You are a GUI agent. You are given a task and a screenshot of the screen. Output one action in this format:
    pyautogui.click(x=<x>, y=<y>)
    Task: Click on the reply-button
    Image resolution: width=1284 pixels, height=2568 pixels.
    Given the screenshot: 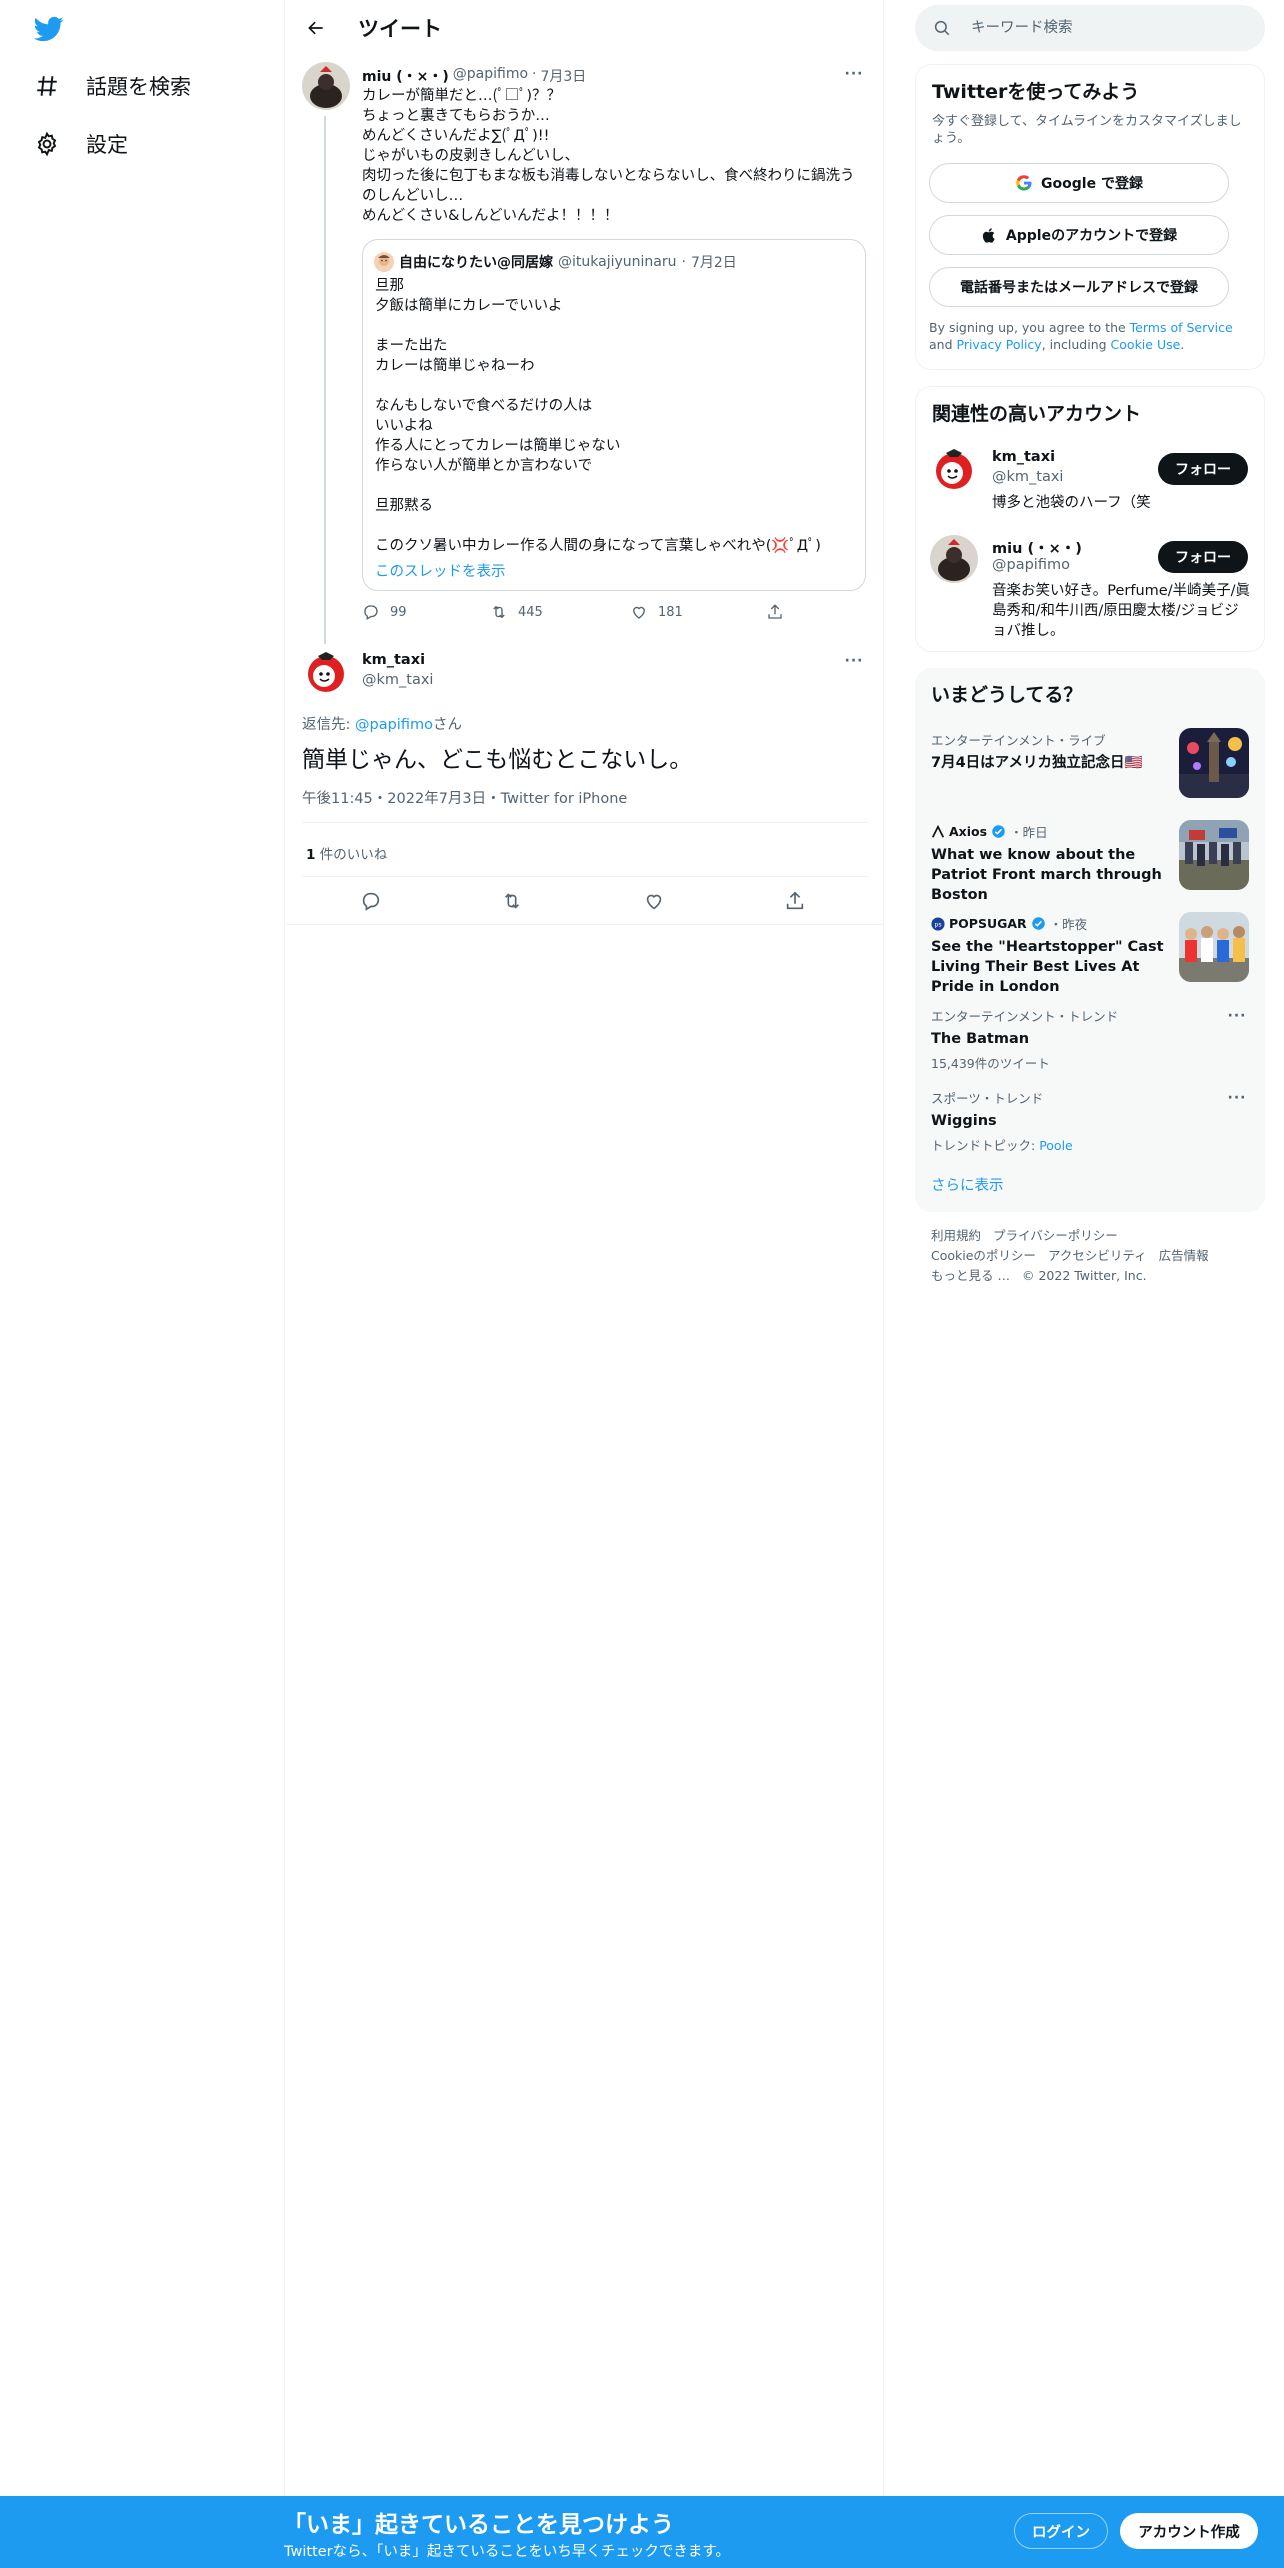 What is the action you would take?
    pyautogui.click(x=371, y=901)
    